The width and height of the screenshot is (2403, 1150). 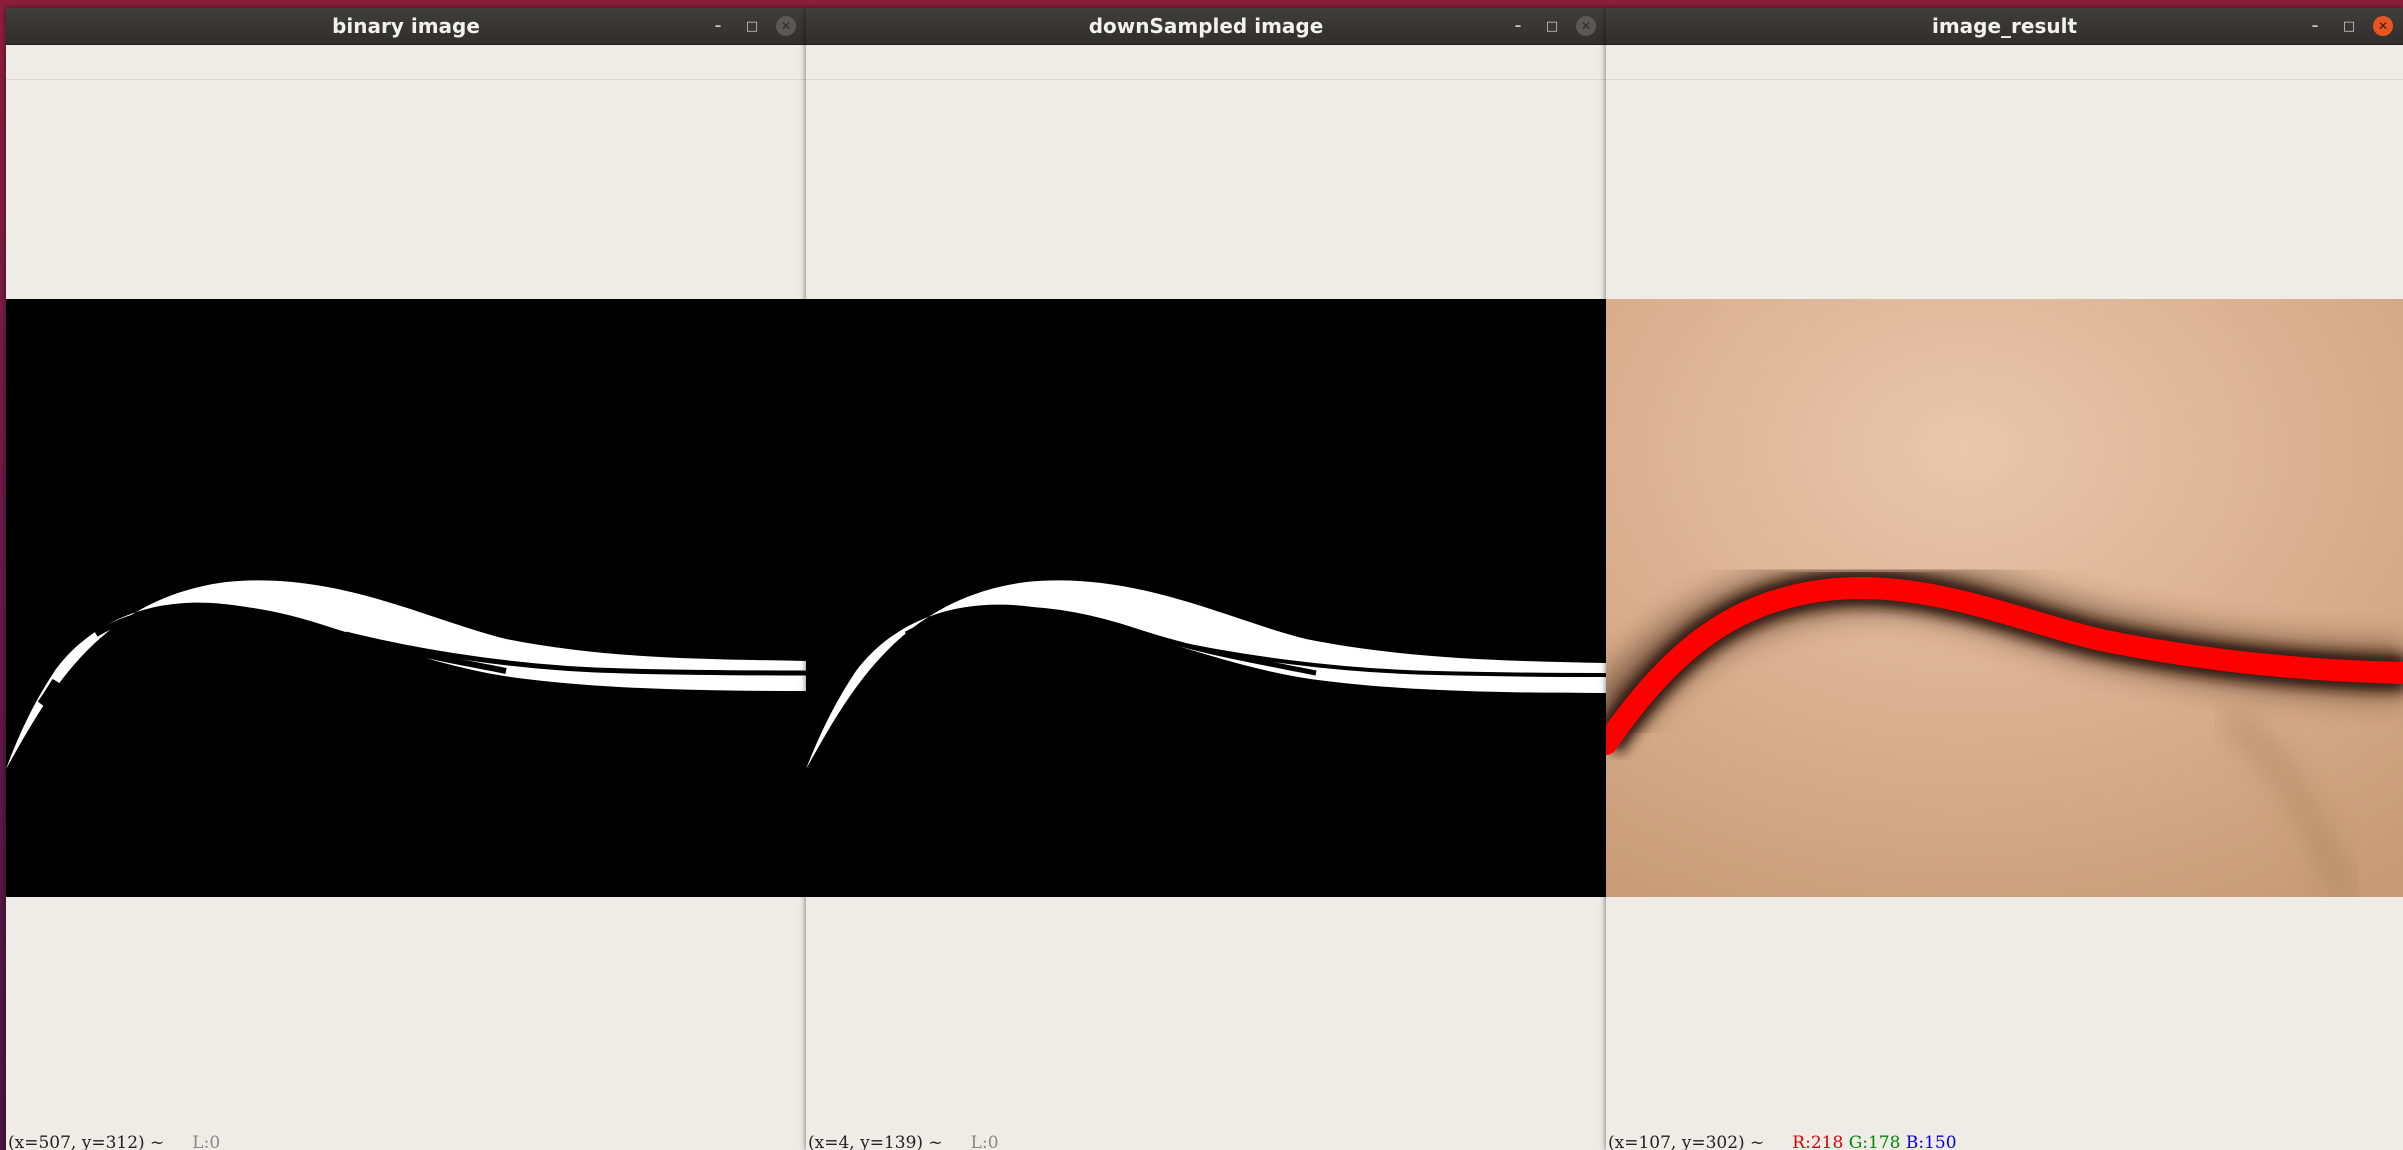 What do you see at coordinates (406, 1139) in the screenshot?
I see `status-bar: (x=507, y=312) ~ L:0` at bounding box center [406, 1139].